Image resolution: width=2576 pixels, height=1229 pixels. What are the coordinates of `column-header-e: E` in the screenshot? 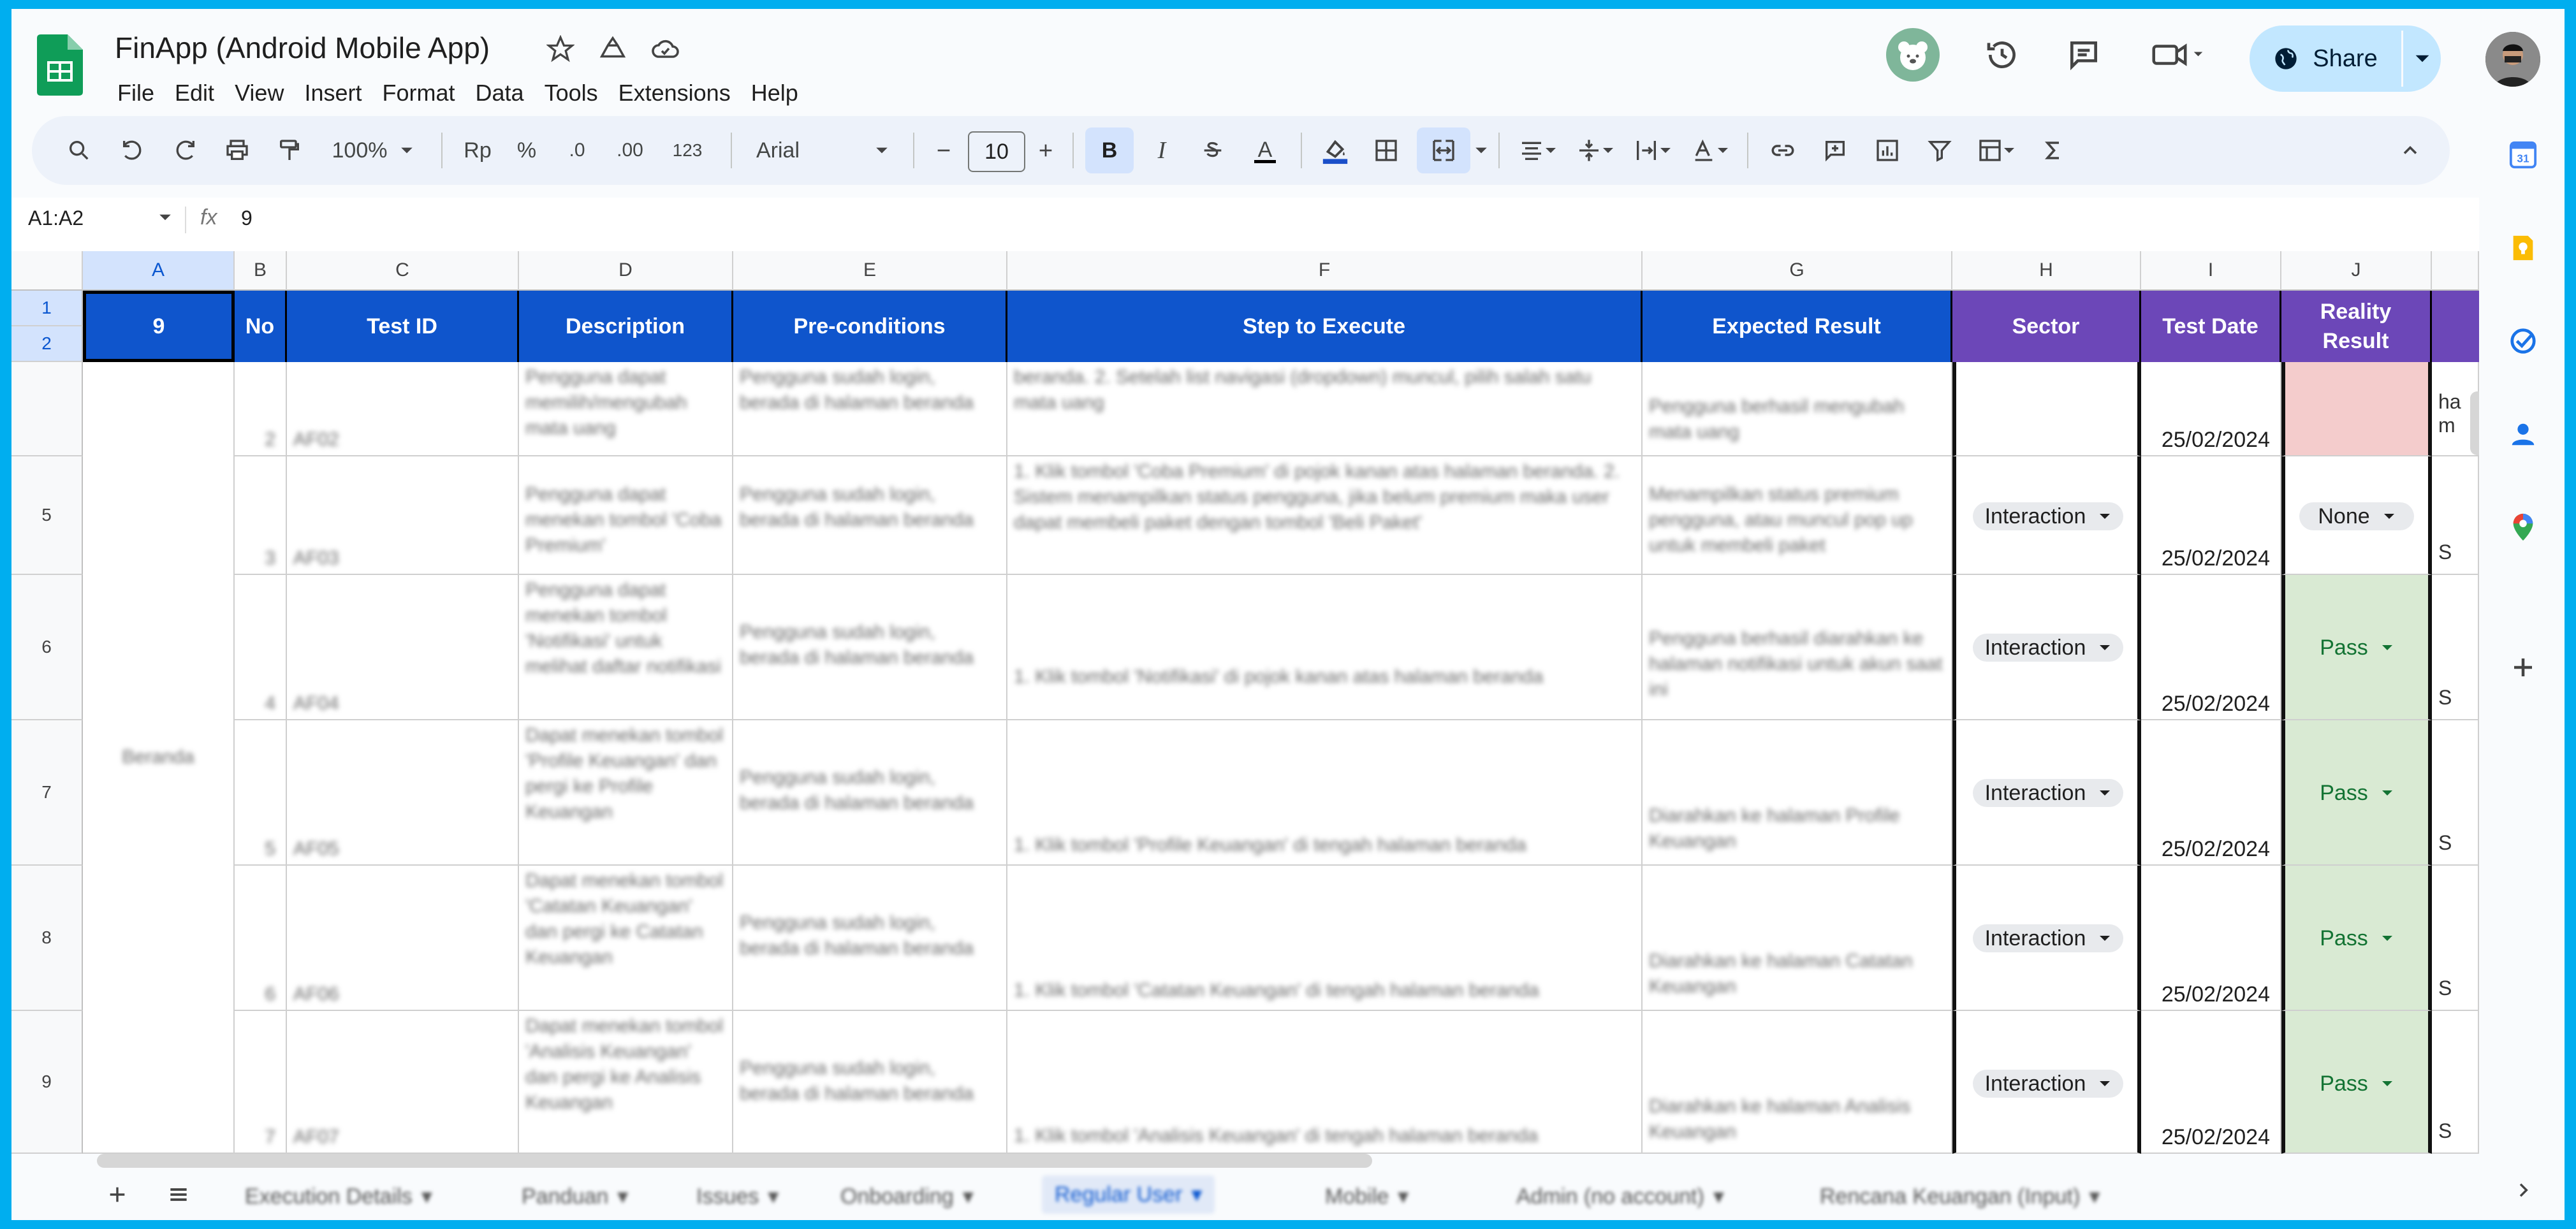 It's located at (870, 271).